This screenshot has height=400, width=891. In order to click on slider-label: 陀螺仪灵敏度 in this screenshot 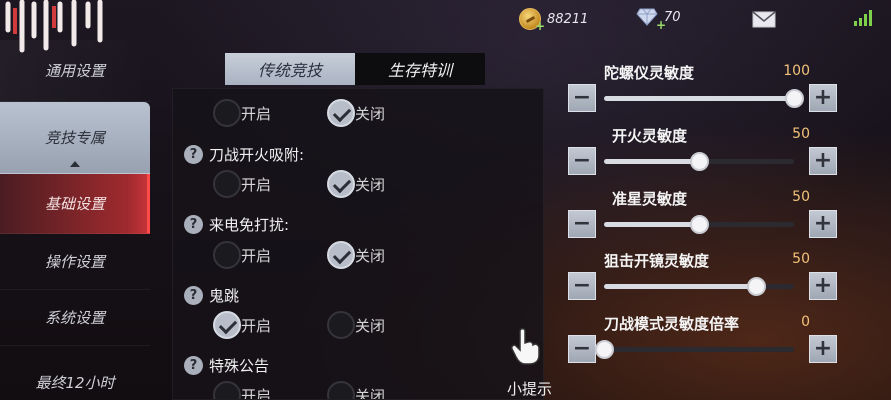, I will do `click(649, 73)`.